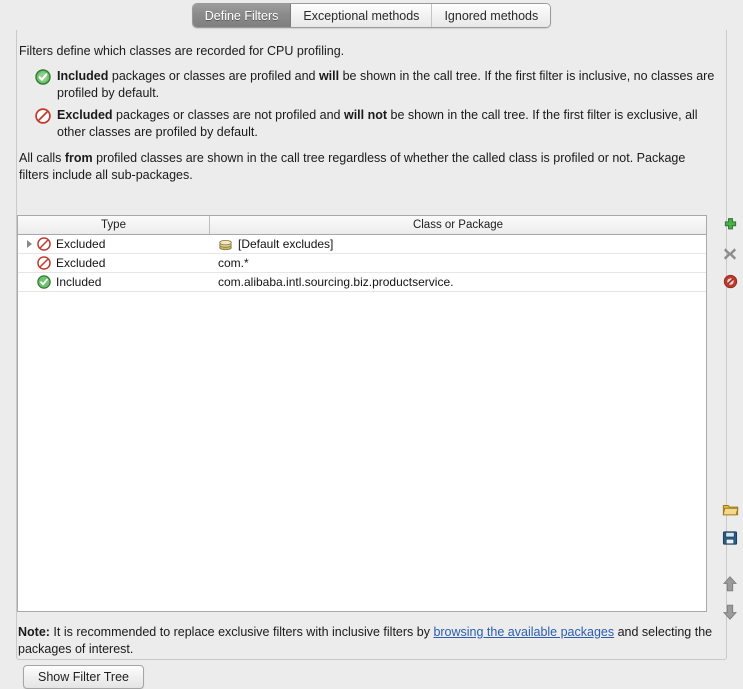 This screenshot has width=743, height=689. What do you see at coordinates (286, 244) in the screenshot?
I see `row-class-label: [Default excludes]` at bounding box center [286, 244].